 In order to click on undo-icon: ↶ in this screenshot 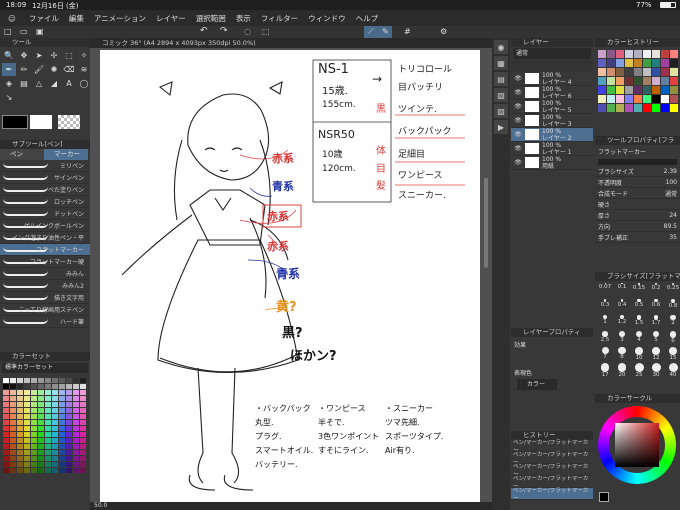, I will do `click(204, 31)`.